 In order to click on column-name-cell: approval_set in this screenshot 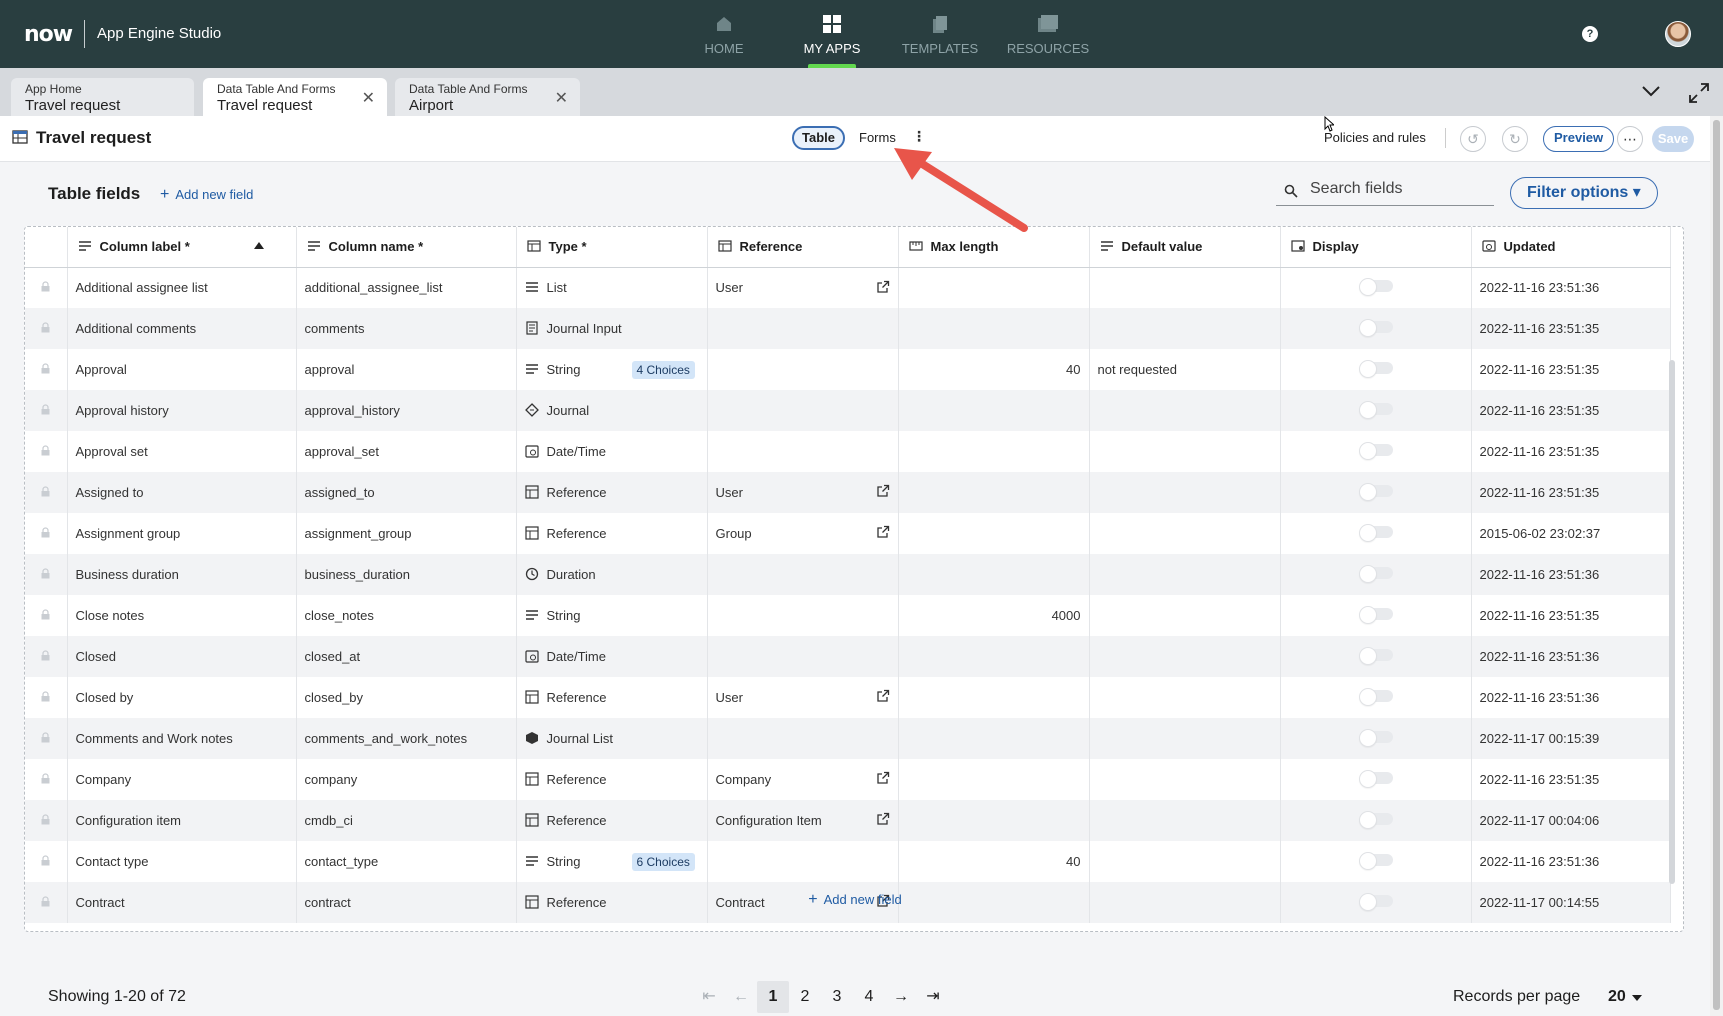, I will do `click(406, 451)`.